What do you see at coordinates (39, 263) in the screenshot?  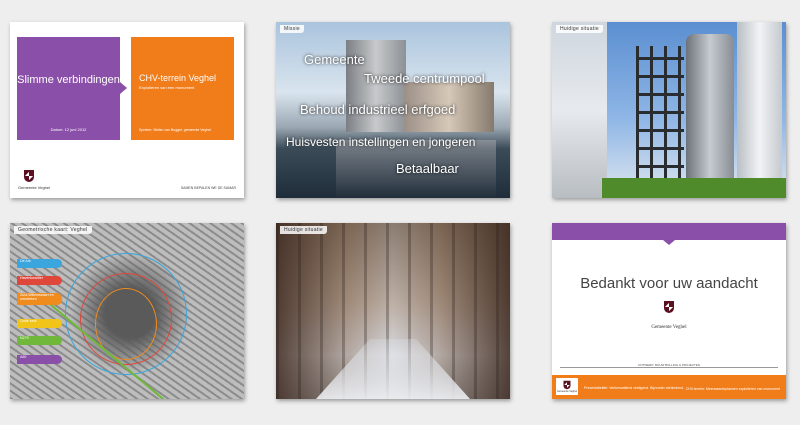 I see `map-legend-label: De Ark` at bounding box center [39, 263].